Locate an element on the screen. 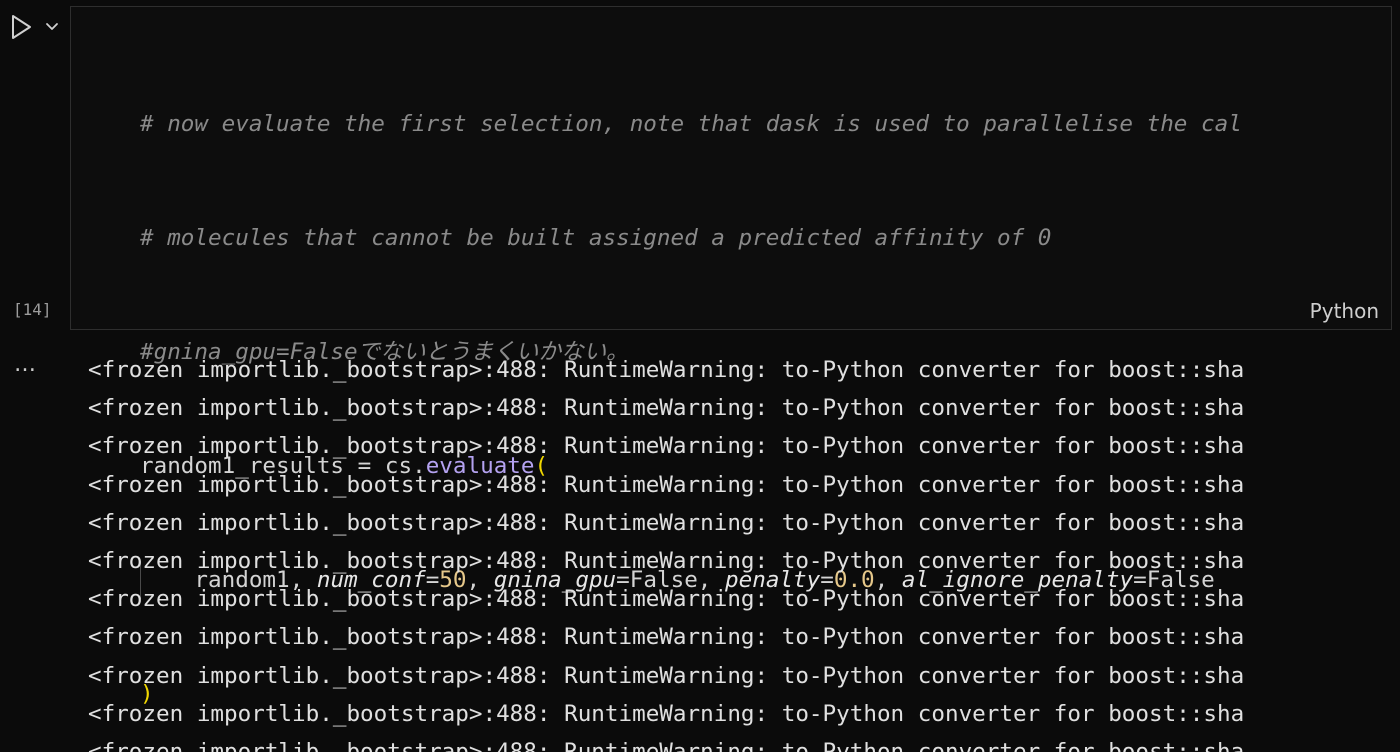  run-options-dropdown is located at coordinates (52, 26).